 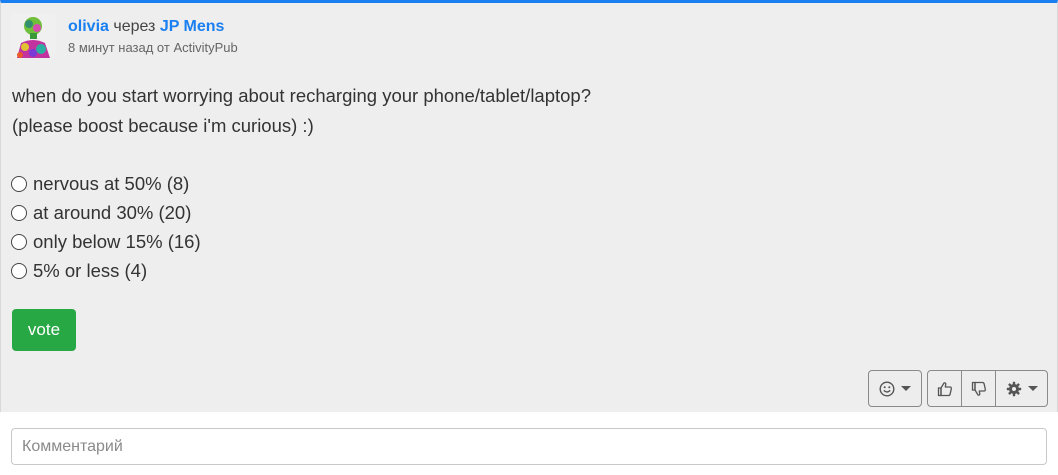 What do you see at coordinates (1014, 389) in the screenshot?
I see `gear-icon` at bounding box center [1014, 389].